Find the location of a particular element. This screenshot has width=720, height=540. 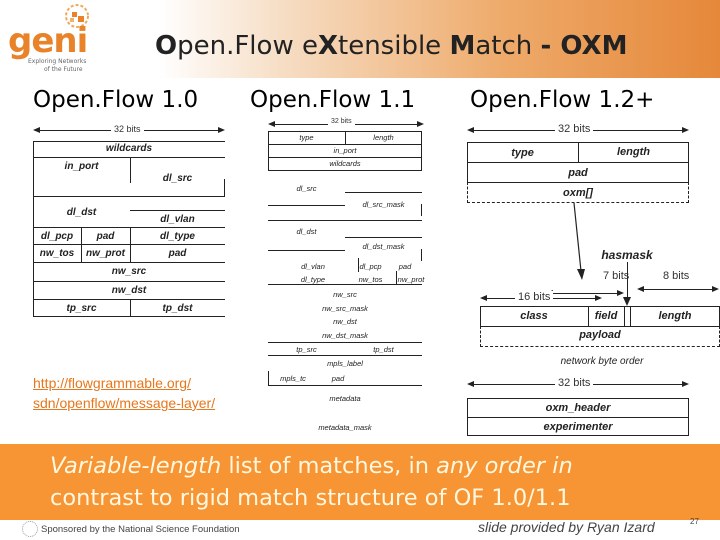

logo-wordmark: geni is located at coordinates (48, 41).